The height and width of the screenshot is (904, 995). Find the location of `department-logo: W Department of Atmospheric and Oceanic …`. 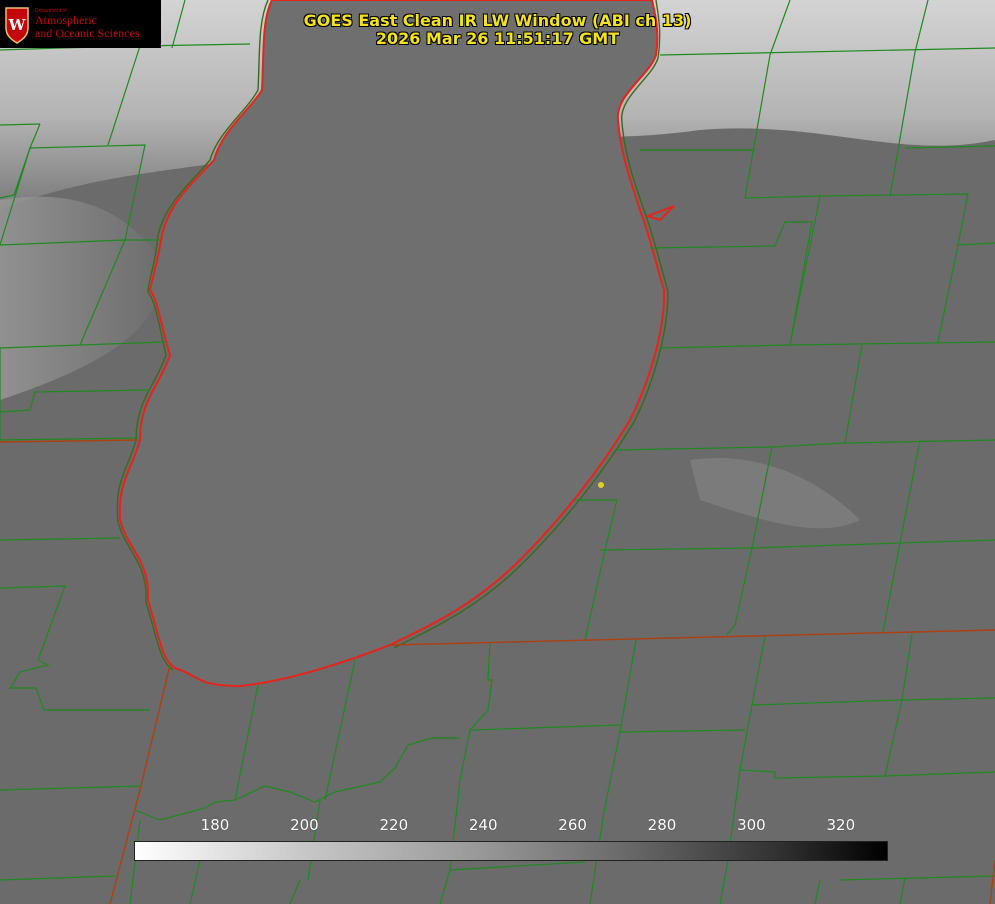

department-logo: W Department of Atmospheric and Oceanic … is located at coordinates (80, 24).